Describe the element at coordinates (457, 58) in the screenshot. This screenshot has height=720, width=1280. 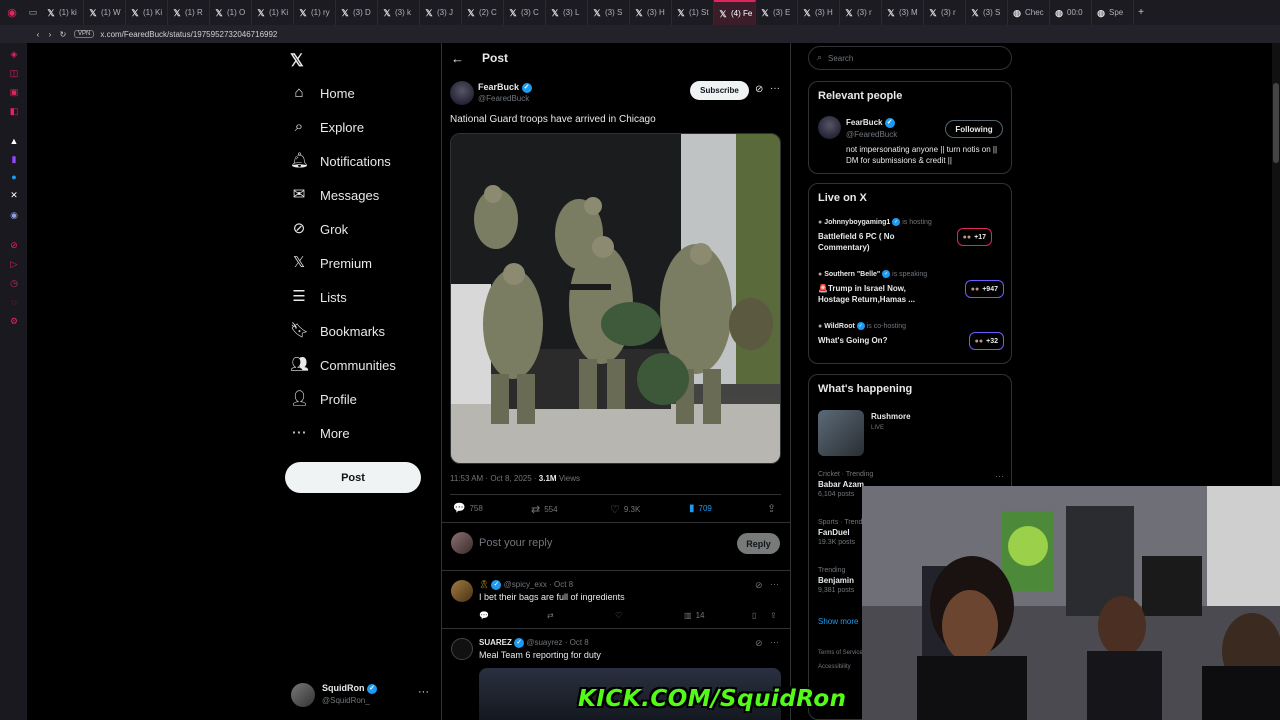
I see `back-arrow-icon: ←` at that location.